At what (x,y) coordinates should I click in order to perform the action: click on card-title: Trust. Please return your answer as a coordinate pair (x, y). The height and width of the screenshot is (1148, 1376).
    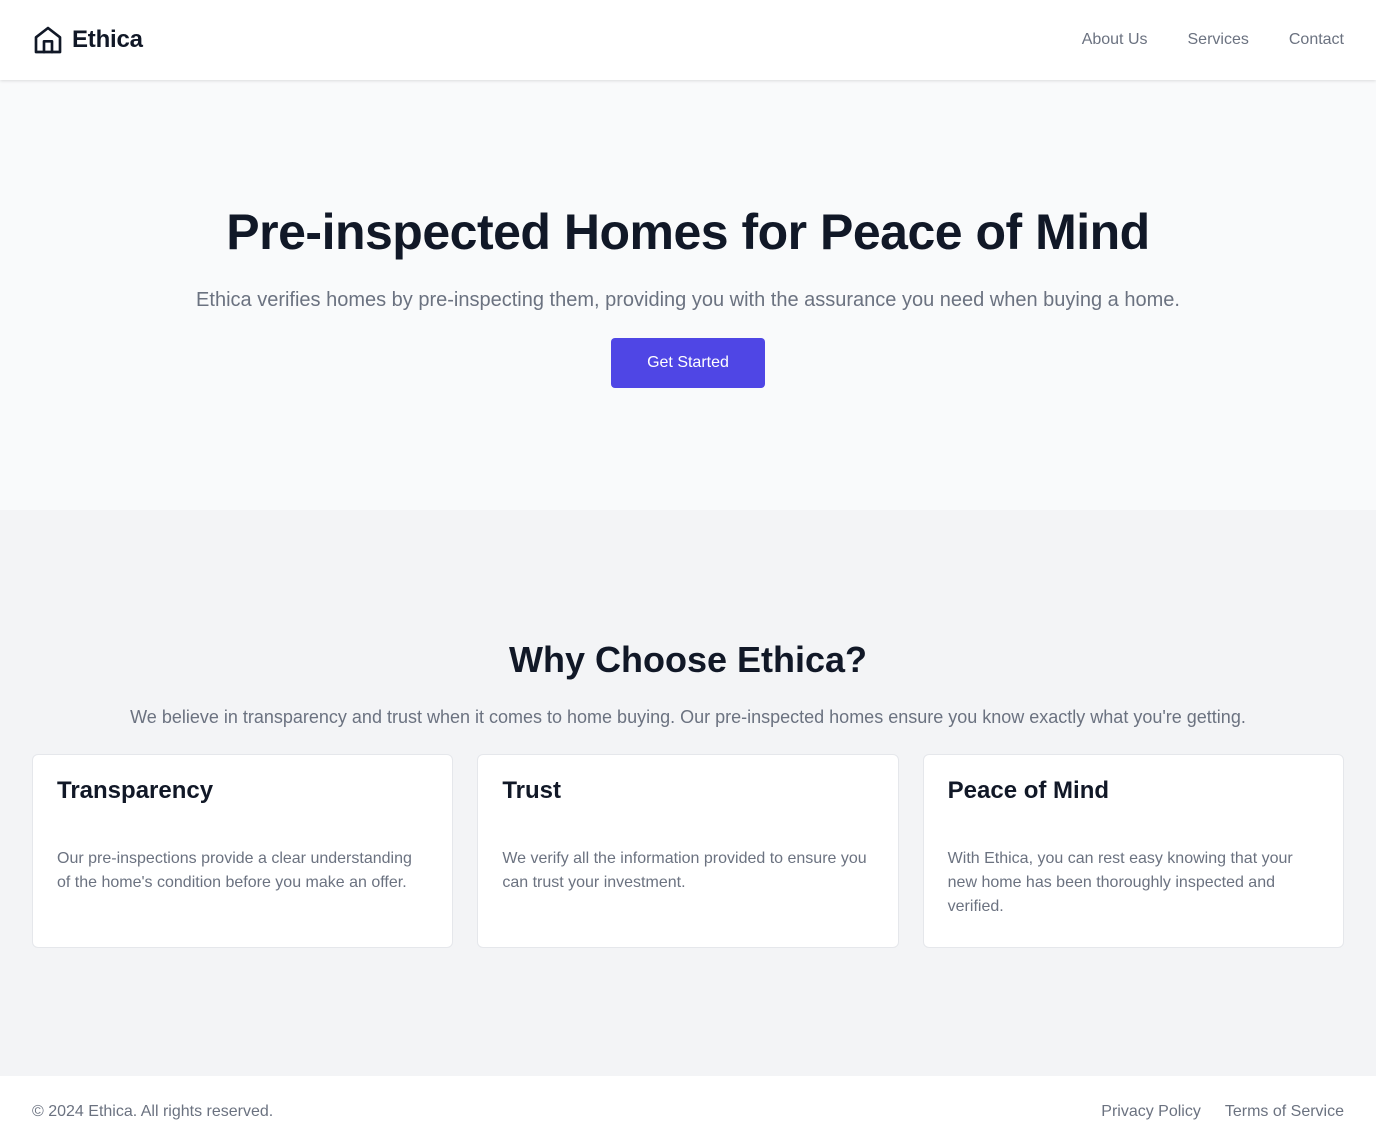
    Looking at the image, I should click on (532, 790).